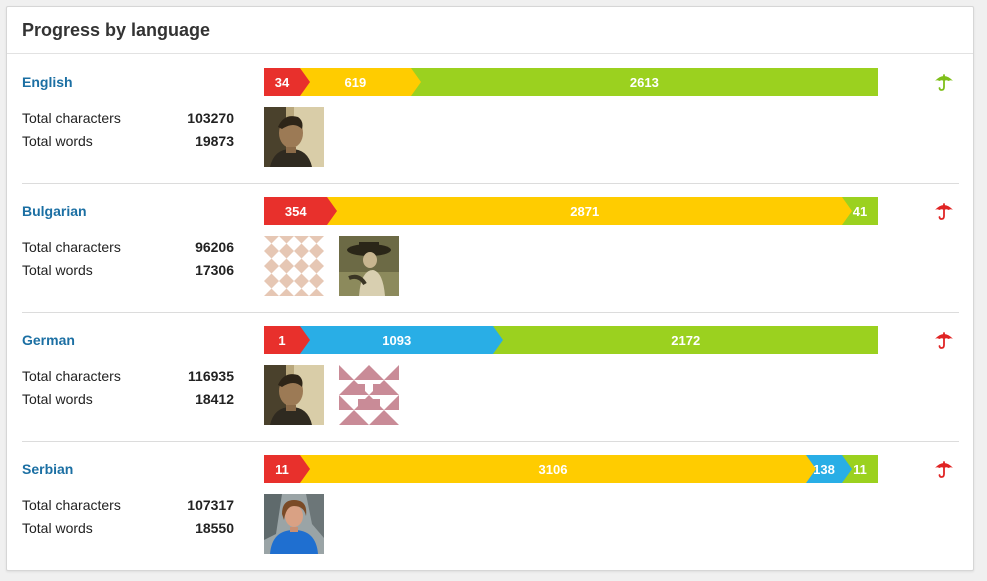 The height and width of the screenshot is (581, 987). Describe the element at coordinates (355, 82) in the screenshot. I see `segment-label: 619` at that location.